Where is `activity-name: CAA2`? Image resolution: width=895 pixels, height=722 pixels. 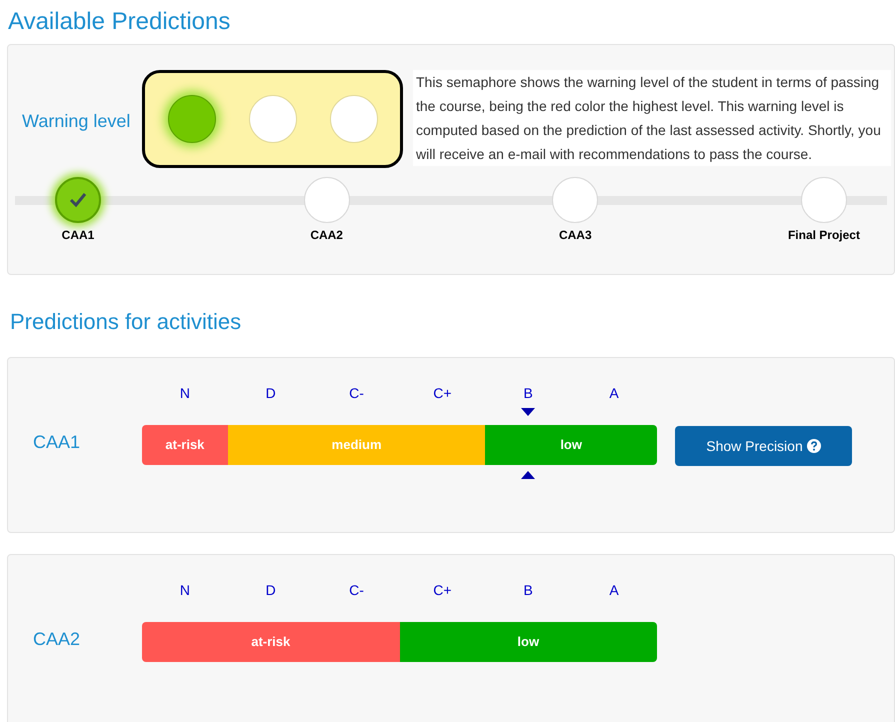
activity-name: CAA2 is located at coordinates (57, 639).